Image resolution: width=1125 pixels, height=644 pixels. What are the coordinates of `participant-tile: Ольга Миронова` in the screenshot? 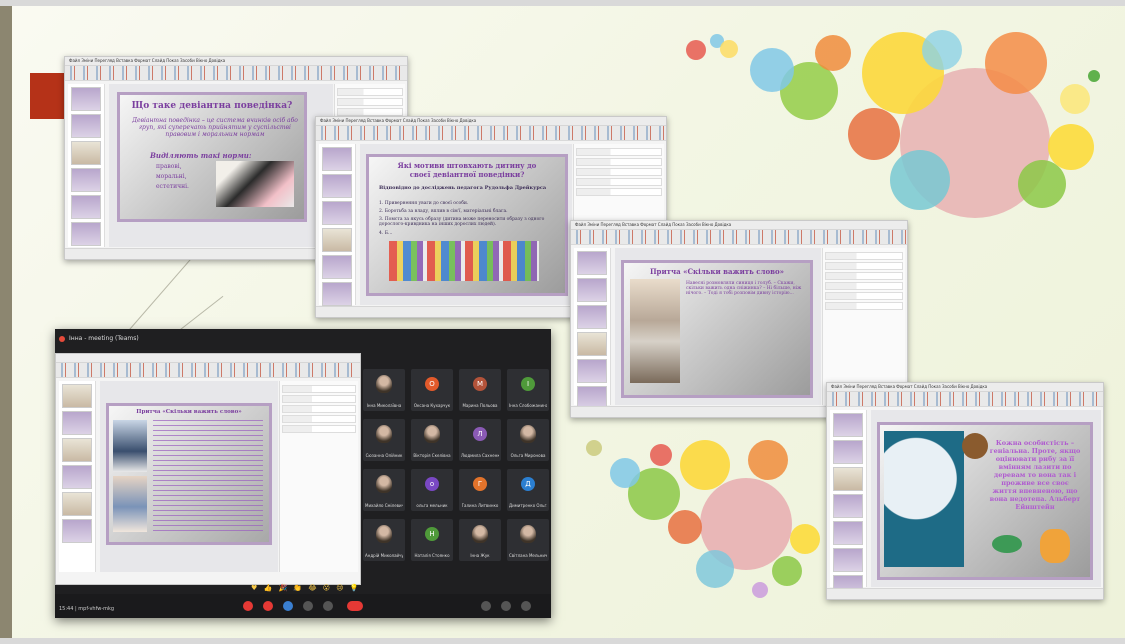 It's located at (528, 440).